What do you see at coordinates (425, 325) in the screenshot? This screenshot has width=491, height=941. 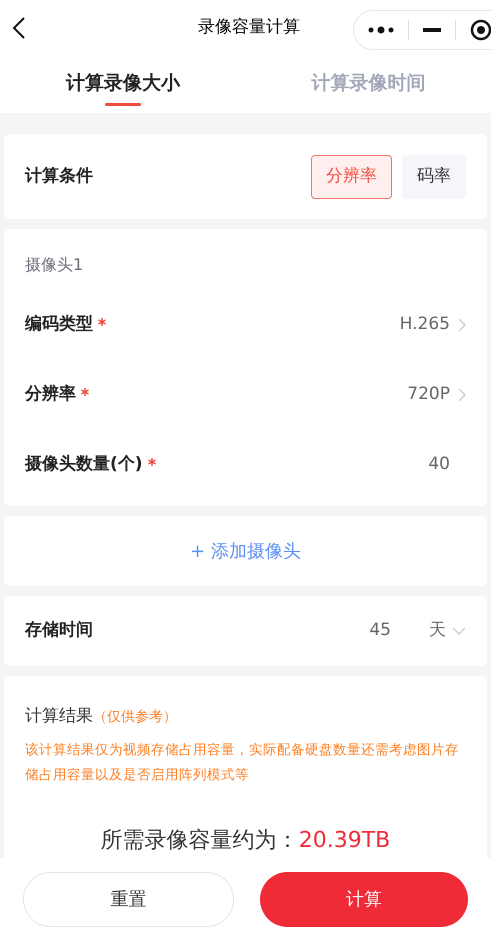 I see `field-value: H.265` at bounding box center [425, 325].